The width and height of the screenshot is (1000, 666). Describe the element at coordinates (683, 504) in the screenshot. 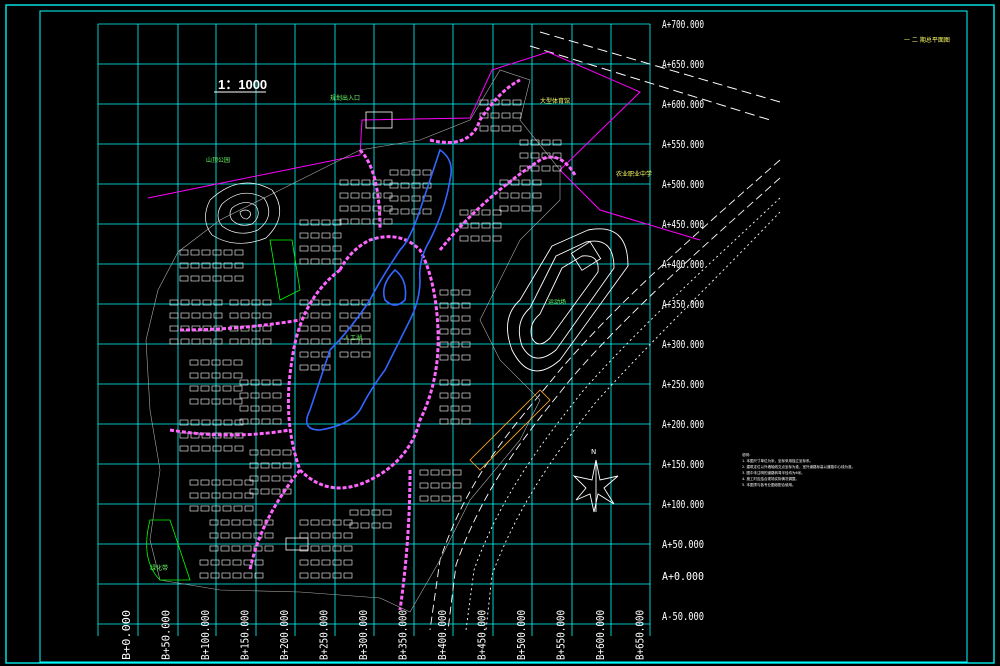

I see `a-axis-label: A+100.000` at that location.